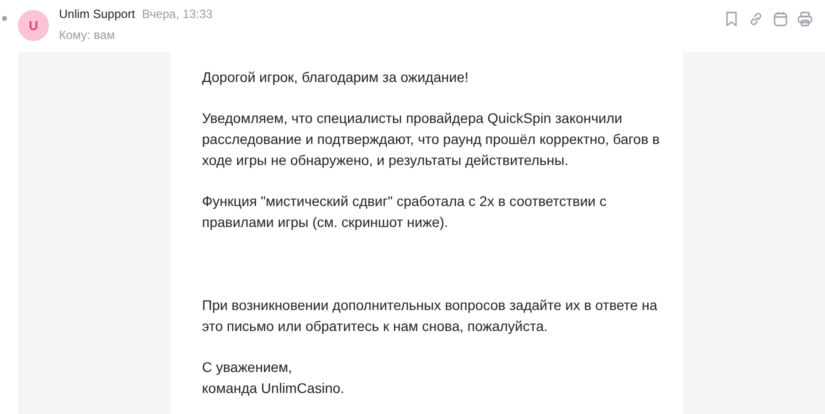 The height and width of the screenshot is (414, 825). Describe the element at coordinates (756, 19) in the screenshot. I see `link-icon` at that location.